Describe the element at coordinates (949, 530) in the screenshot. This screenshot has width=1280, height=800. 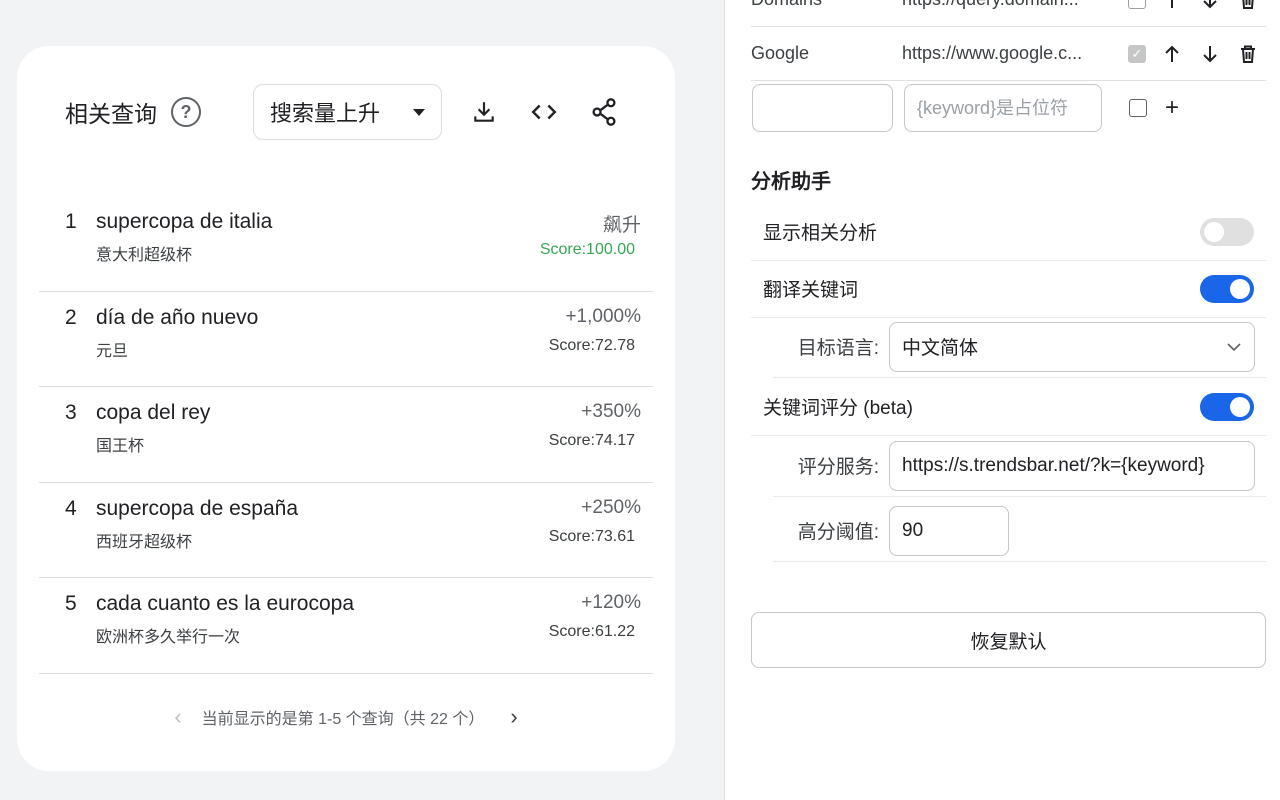
I see `threshold-input: 90` at that location.